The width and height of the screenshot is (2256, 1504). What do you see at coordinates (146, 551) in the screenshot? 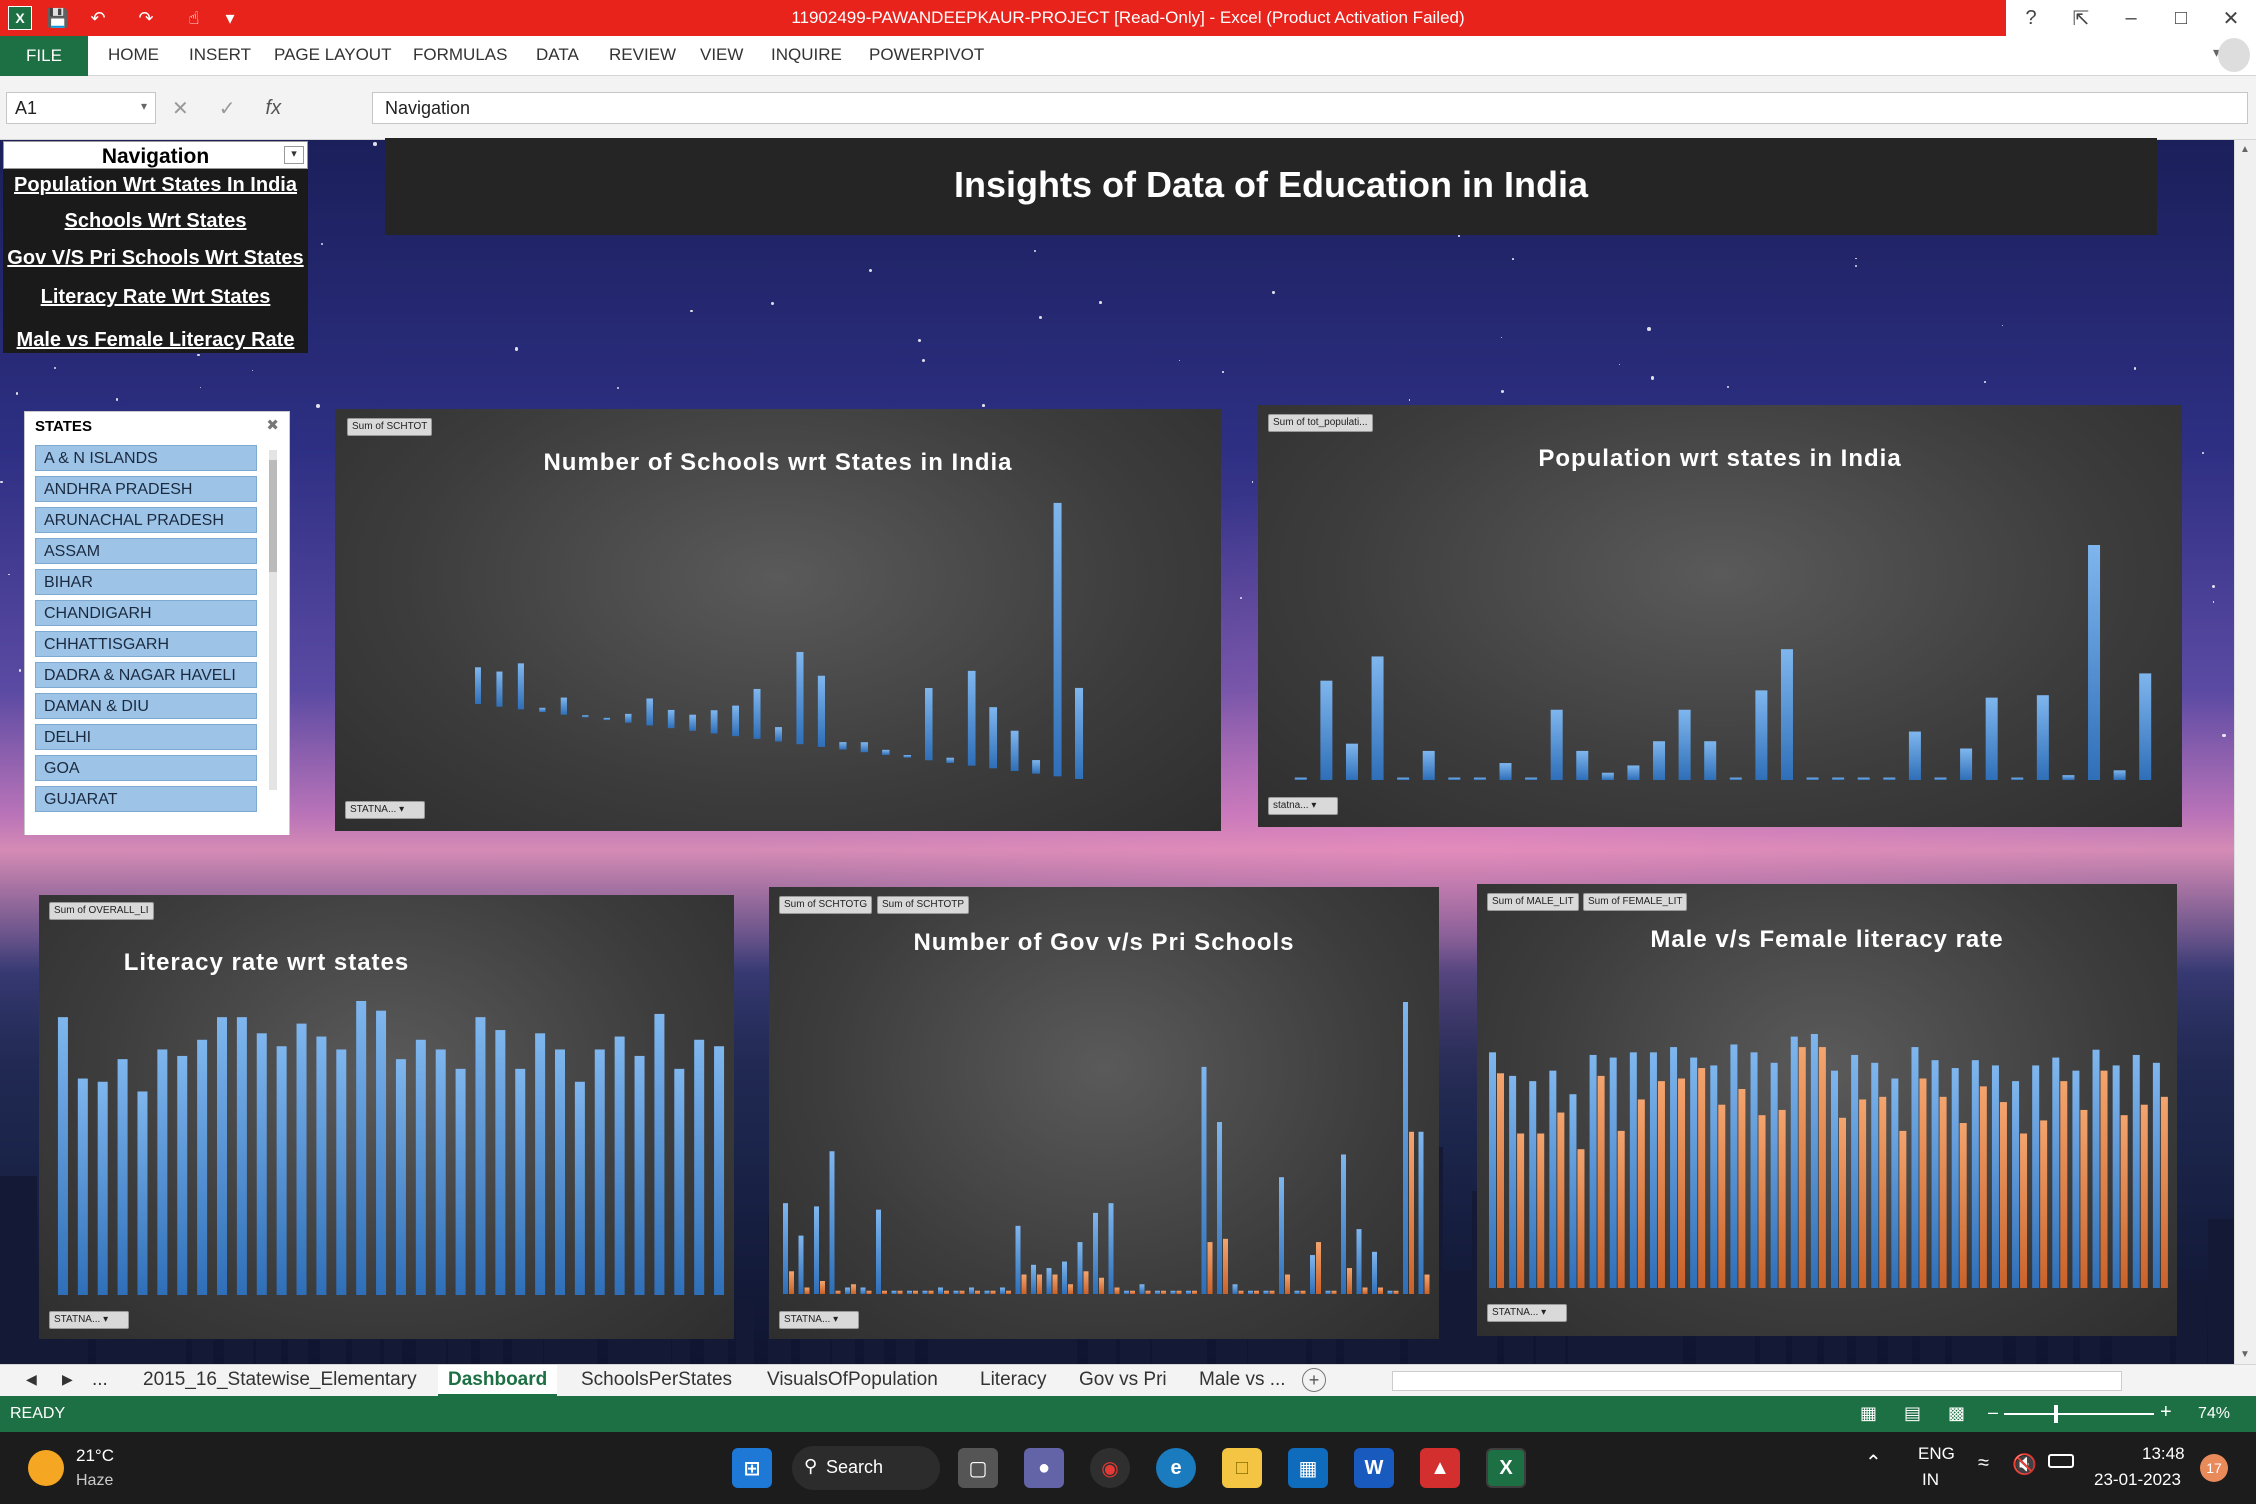
I see `slicer-item: ASSAM` at bounding box center [146, 551].